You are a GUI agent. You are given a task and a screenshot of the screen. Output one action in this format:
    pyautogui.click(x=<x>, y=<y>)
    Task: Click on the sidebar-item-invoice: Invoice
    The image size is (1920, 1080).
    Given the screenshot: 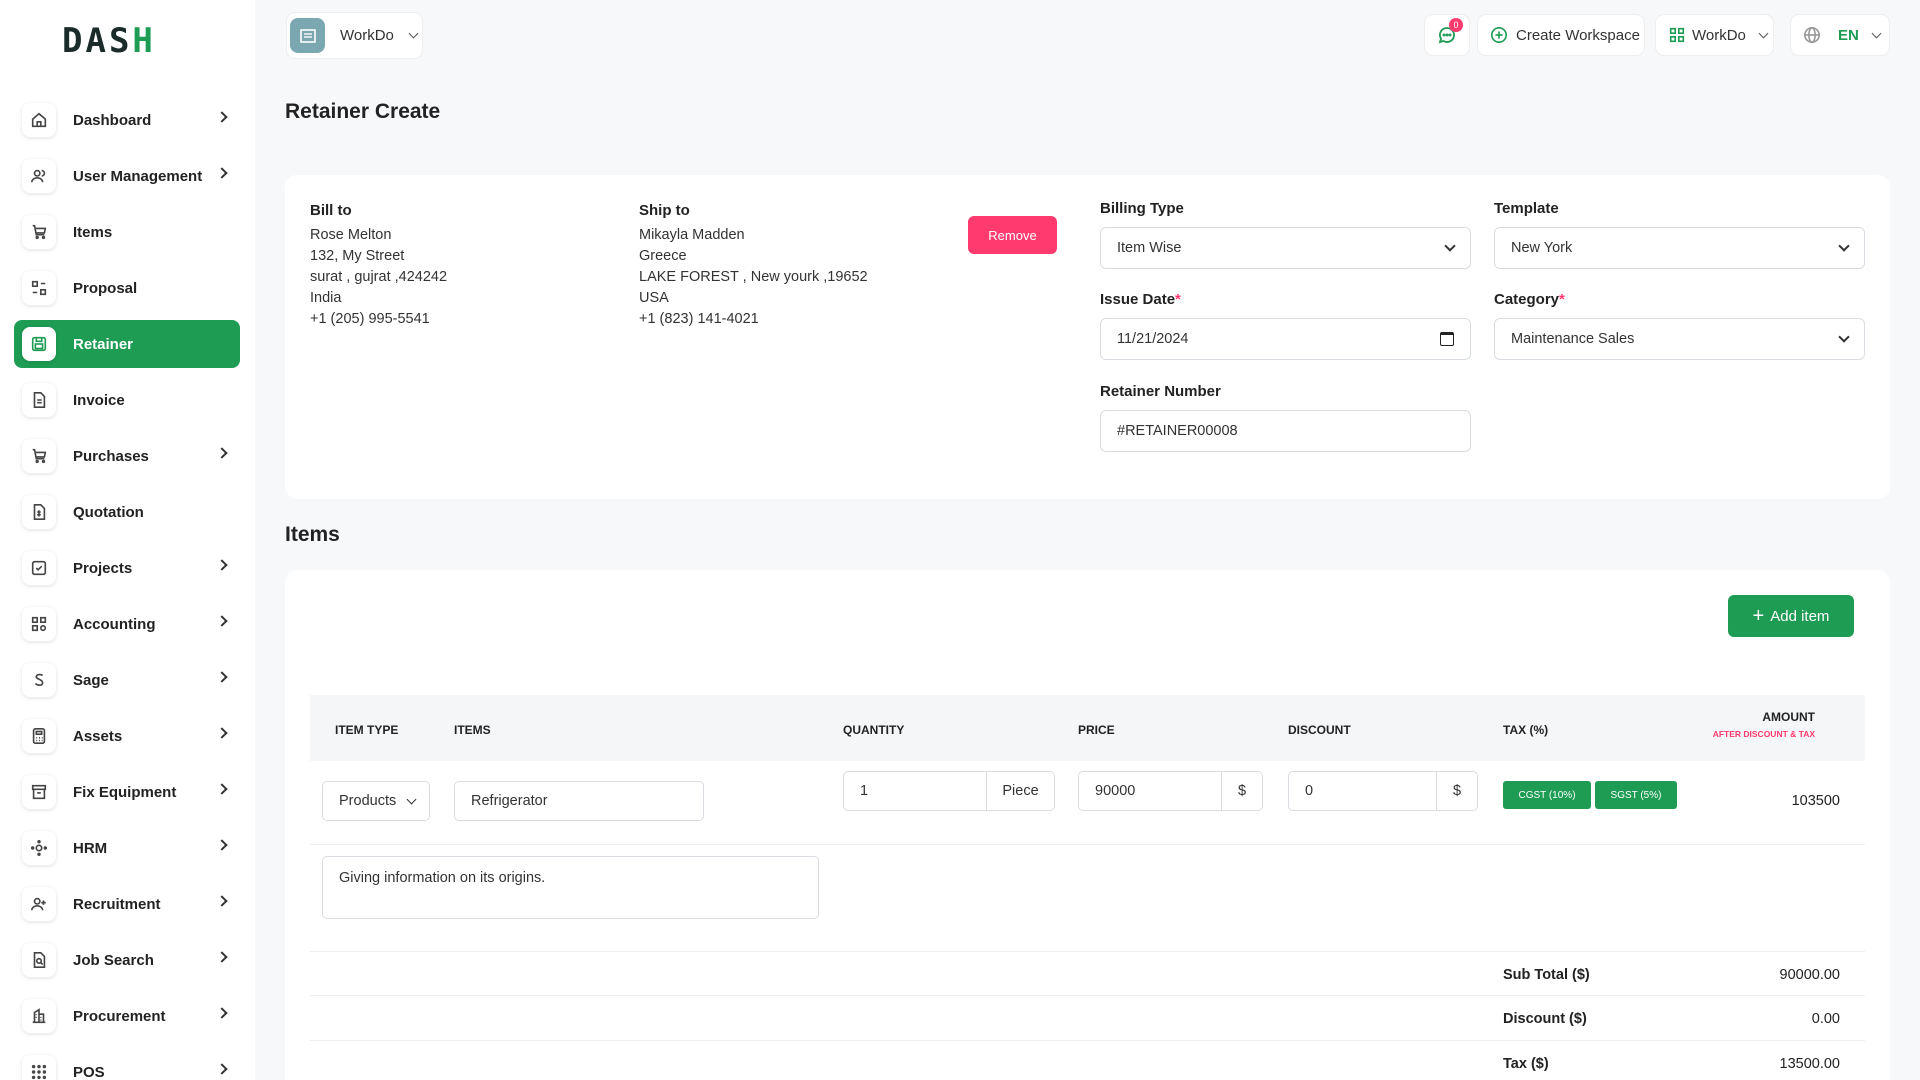 What is the action you would take?
    pyautogui.click(x=127, y=400)
    